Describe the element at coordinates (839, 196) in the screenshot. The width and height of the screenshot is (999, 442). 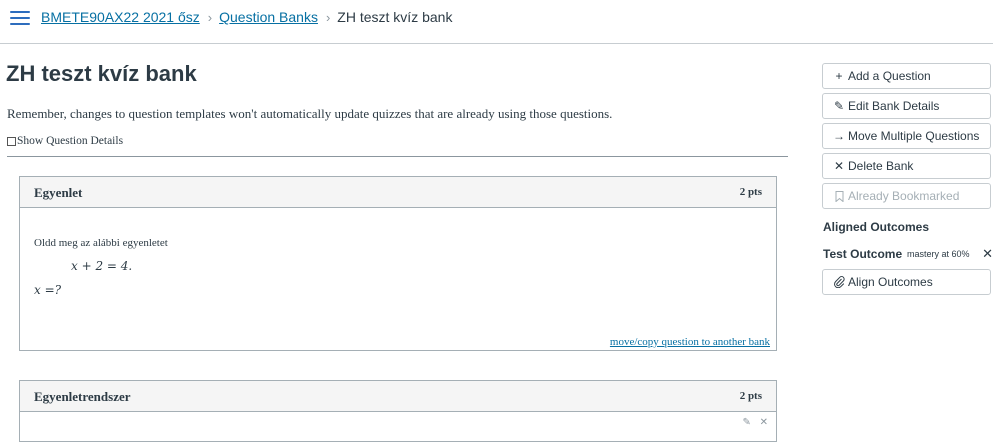
I see `bookmark-icon` at that location.